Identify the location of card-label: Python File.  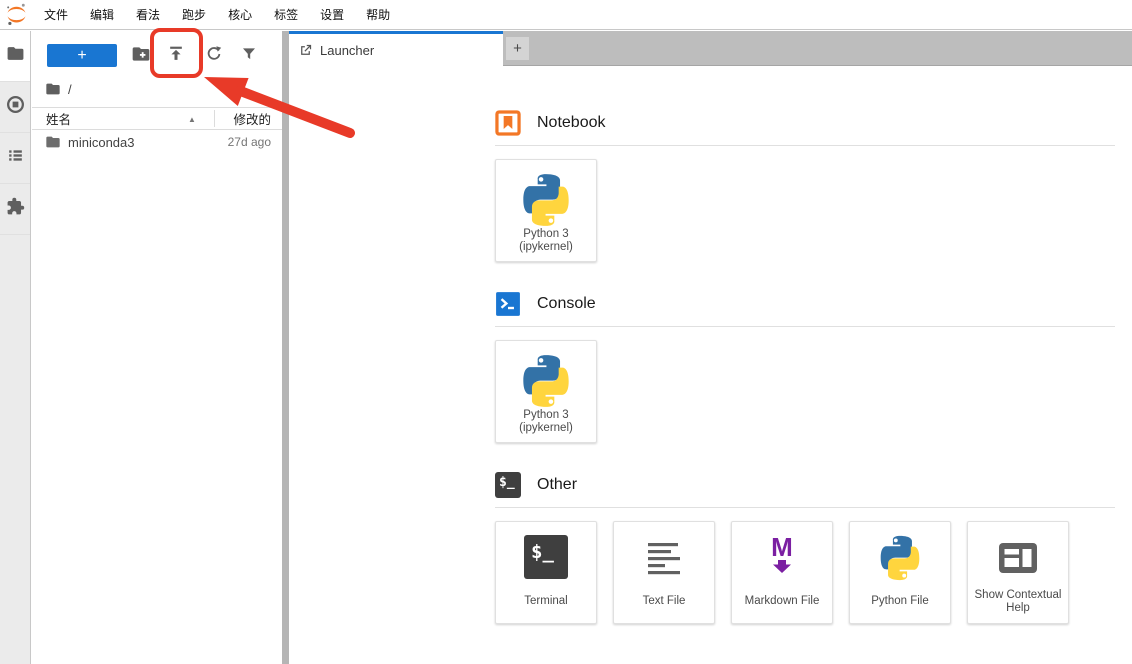
(900, 601).